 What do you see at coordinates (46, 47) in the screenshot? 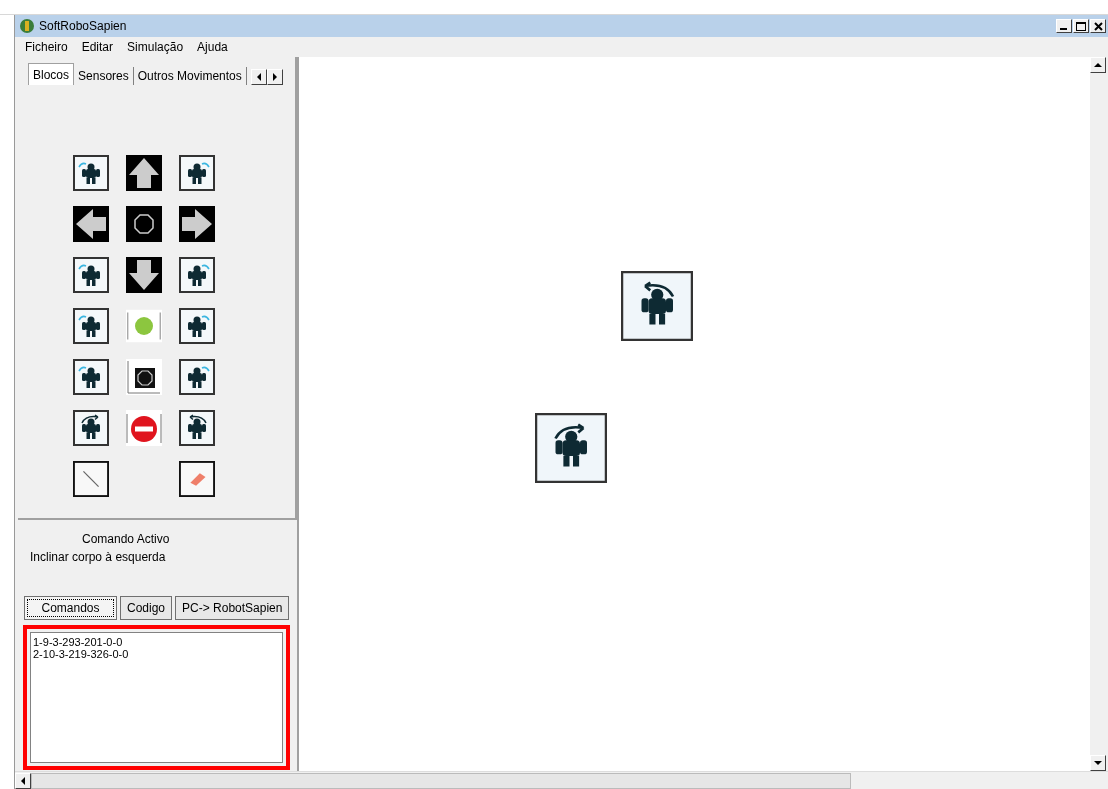
I see `menu-item: Ficheiro` at bounding box center [46, 47].